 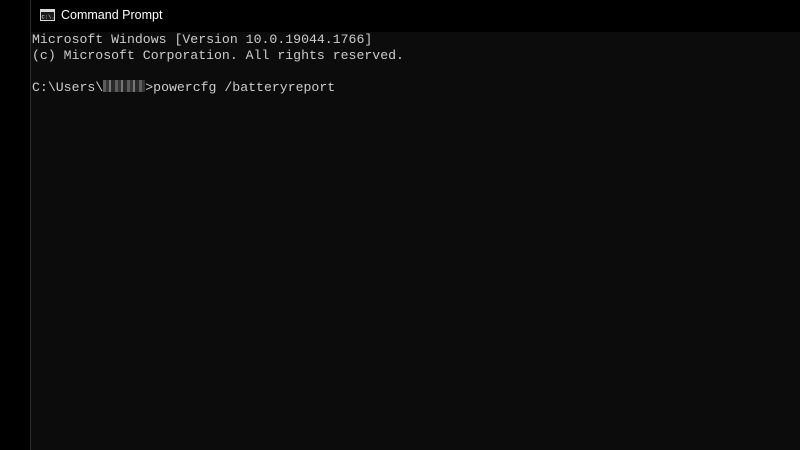 What do you see at coordinates (416, 88) in the screenshot?
I see `console-prompt-line: C:\Users\ >powercfg /batteryreport` at bounding box center [416, 88].